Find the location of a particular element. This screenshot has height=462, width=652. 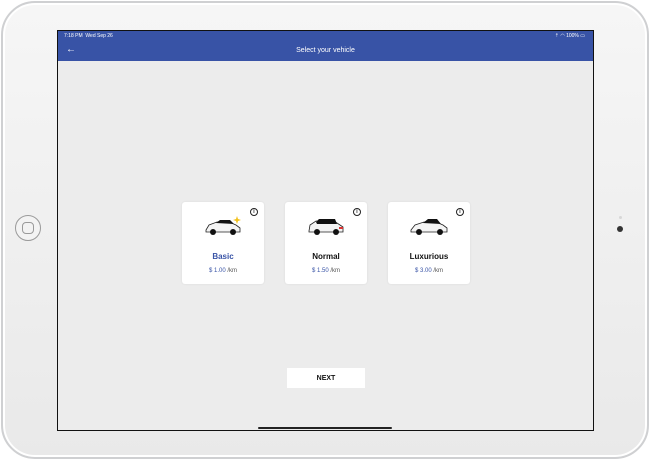

battery-percent: 100% is located at coordinates (572, 36).